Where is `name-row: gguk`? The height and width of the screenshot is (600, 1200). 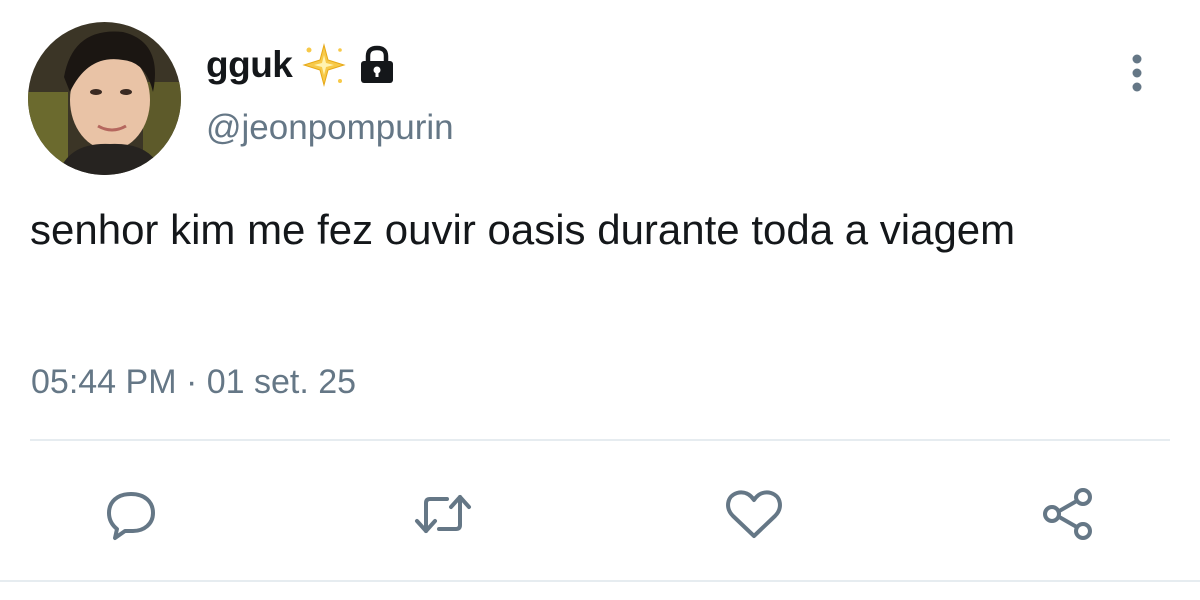
name-row: gguk is located at coordinates (302, 65).